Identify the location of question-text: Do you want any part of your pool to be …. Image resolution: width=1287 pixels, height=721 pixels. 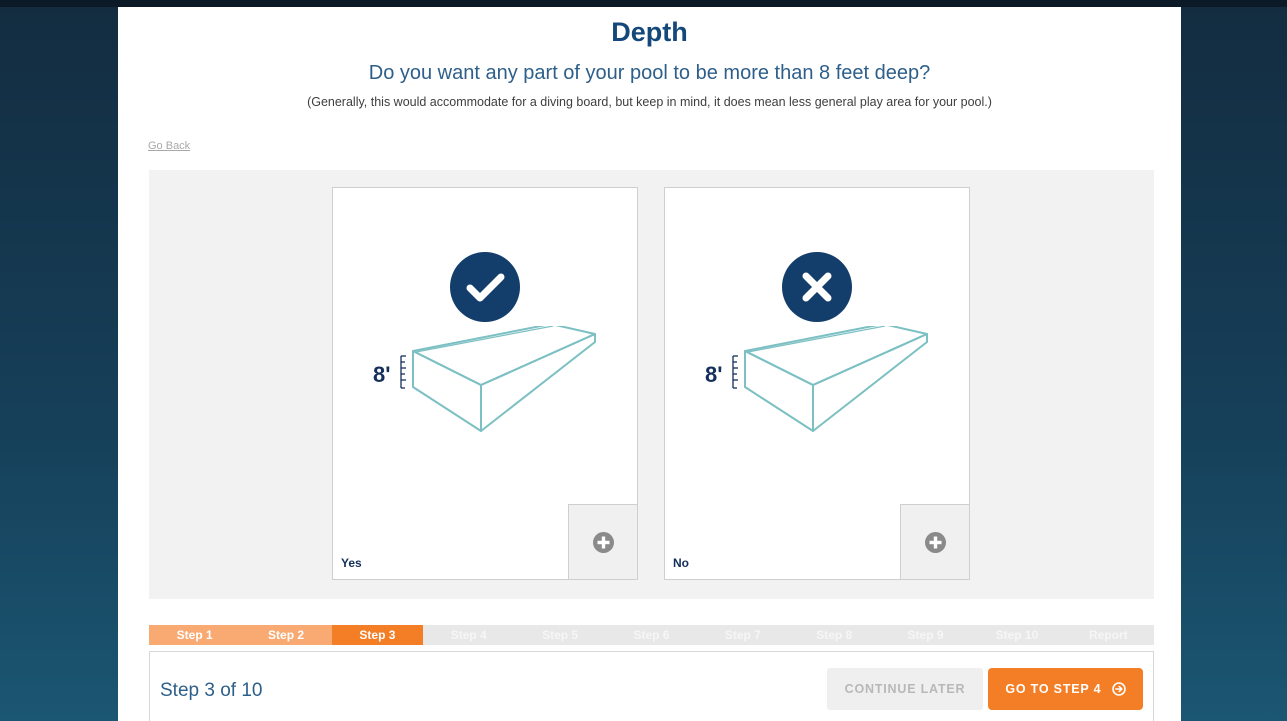
(649, 73).